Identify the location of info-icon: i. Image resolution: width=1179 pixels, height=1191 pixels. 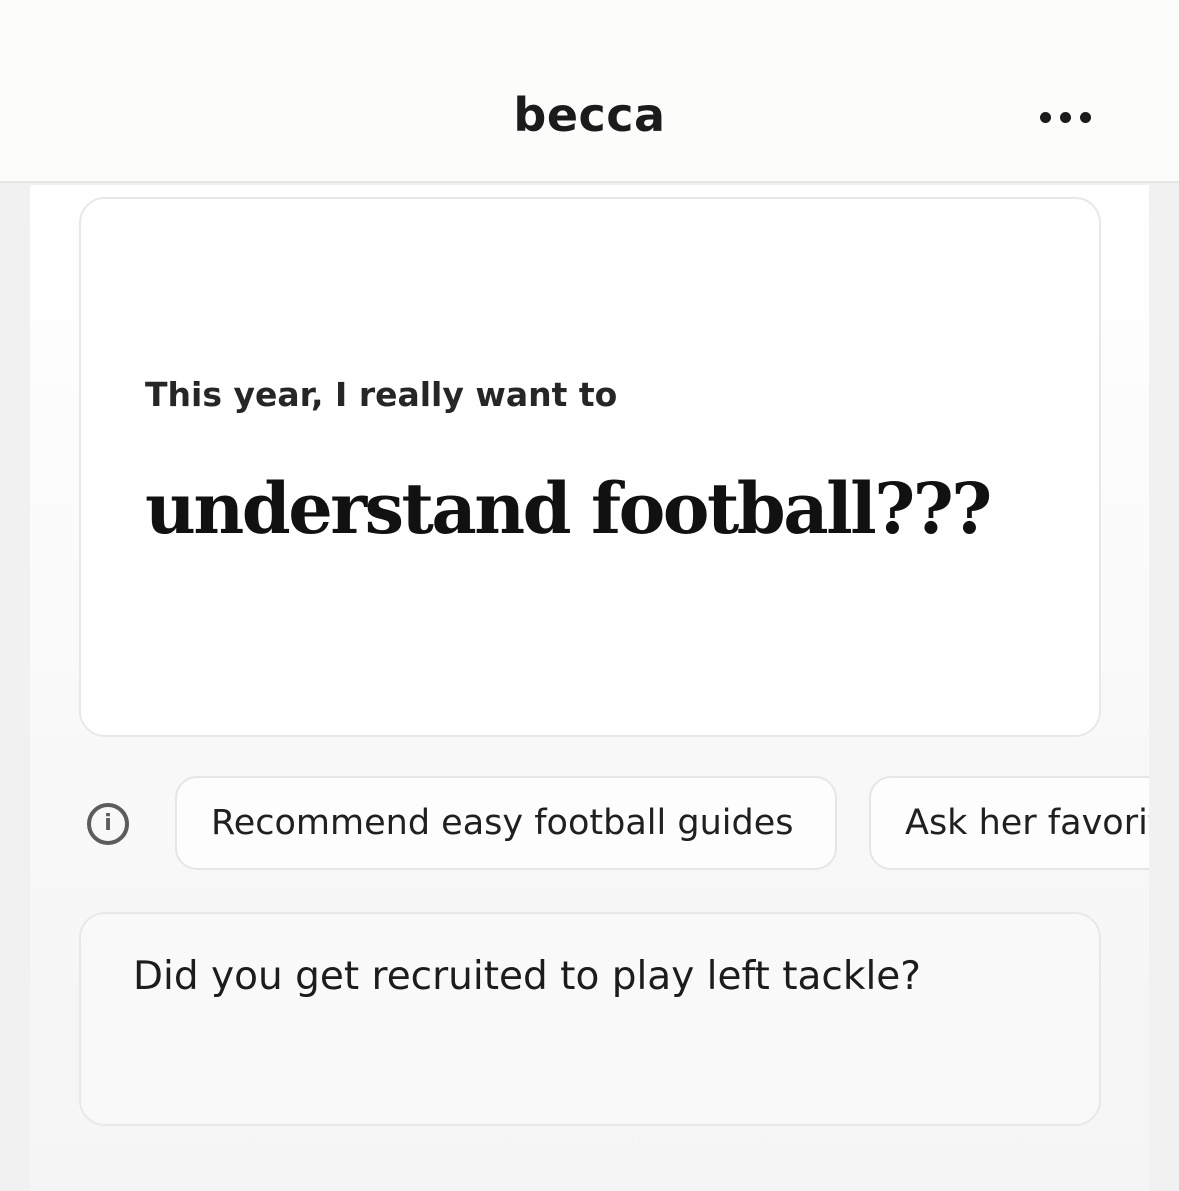
(108, 824).